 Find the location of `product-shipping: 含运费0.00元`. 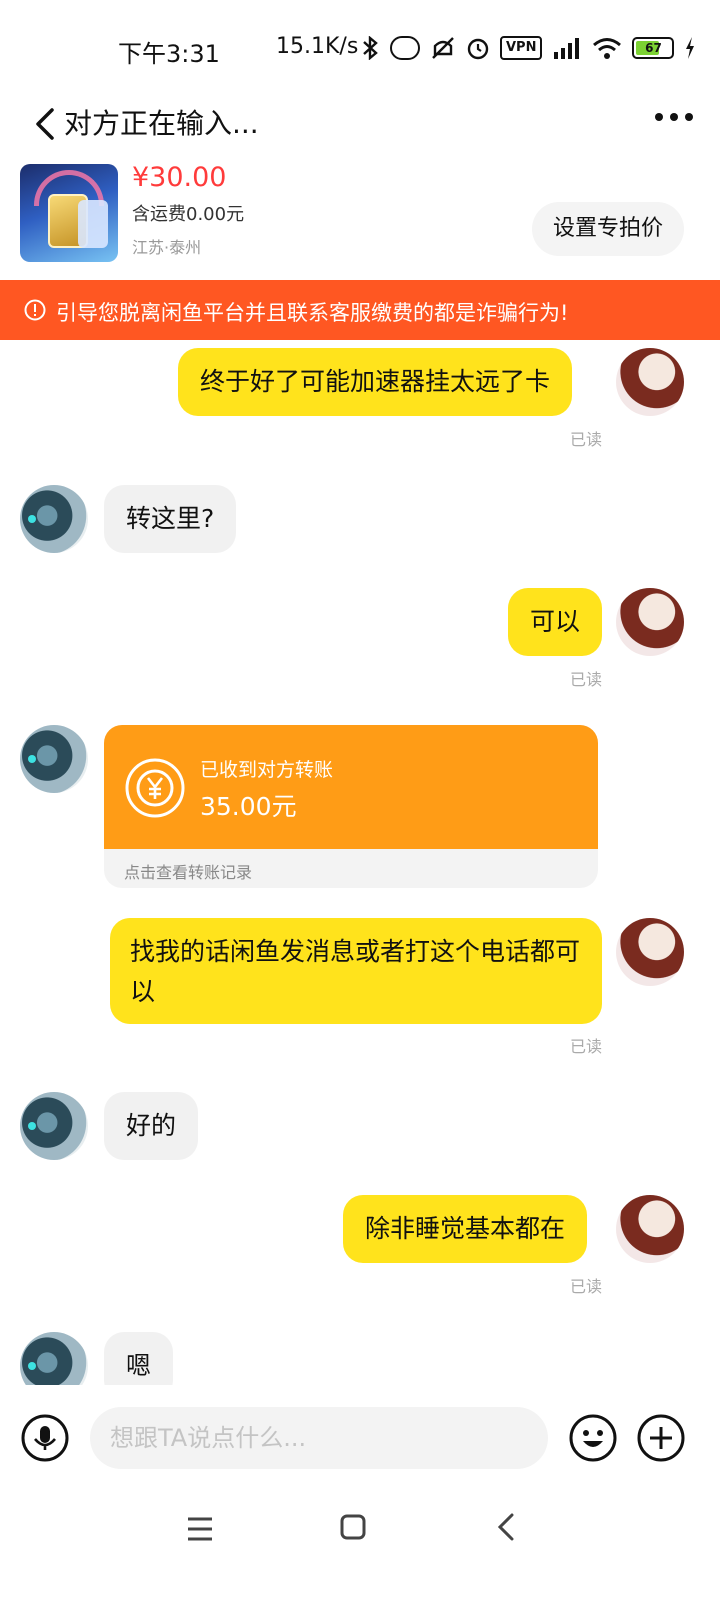

product-shipping: 含运费0.00元 is located at coordinates (188, 214).